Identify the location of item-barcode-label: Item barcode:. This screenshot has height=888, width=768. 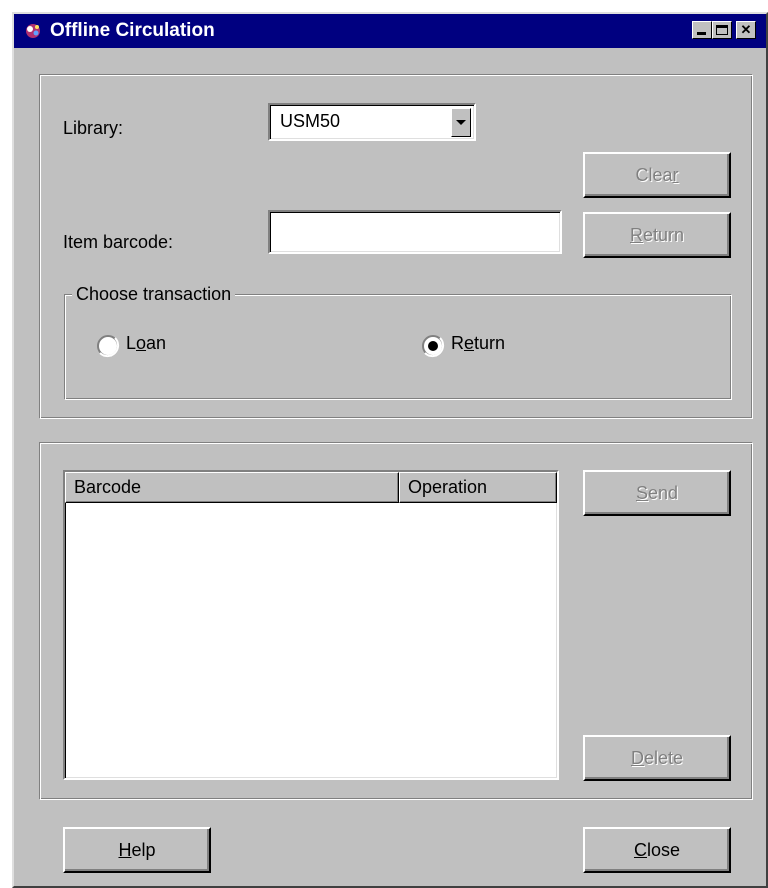
(118, 242).